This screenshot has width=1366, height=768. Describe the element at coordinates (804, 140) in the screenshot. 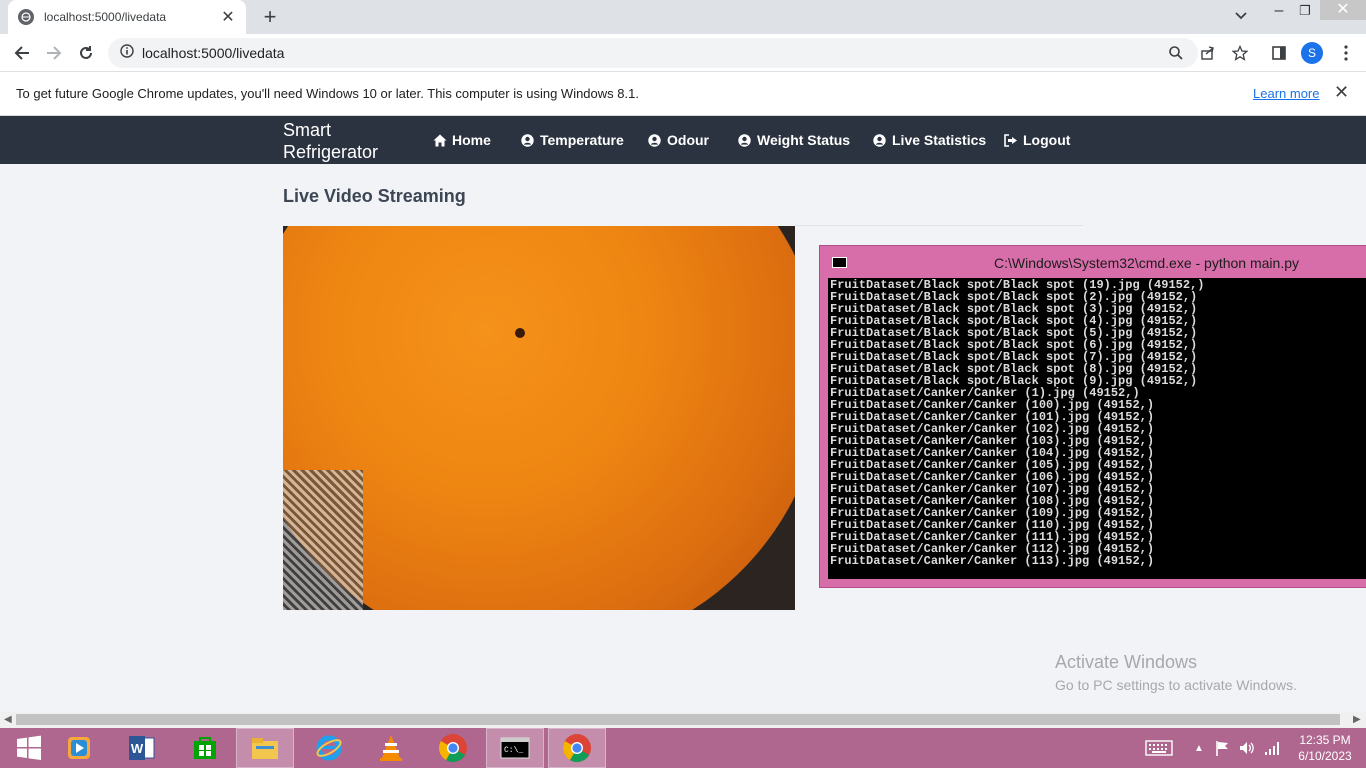

I see `nav-weight-status-label: Weight Status` at that location.